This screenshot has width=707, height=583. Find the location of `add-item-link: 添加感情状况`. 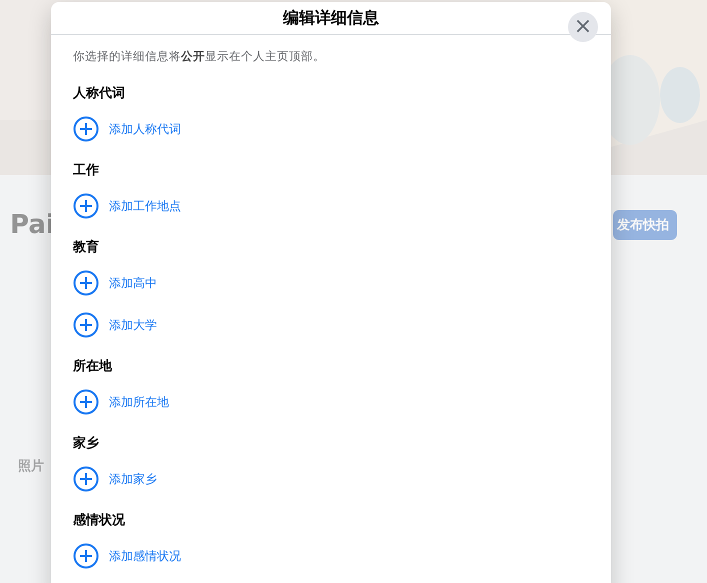

add-item-link: 添加感情状况 is located at coordinates (127, 556).